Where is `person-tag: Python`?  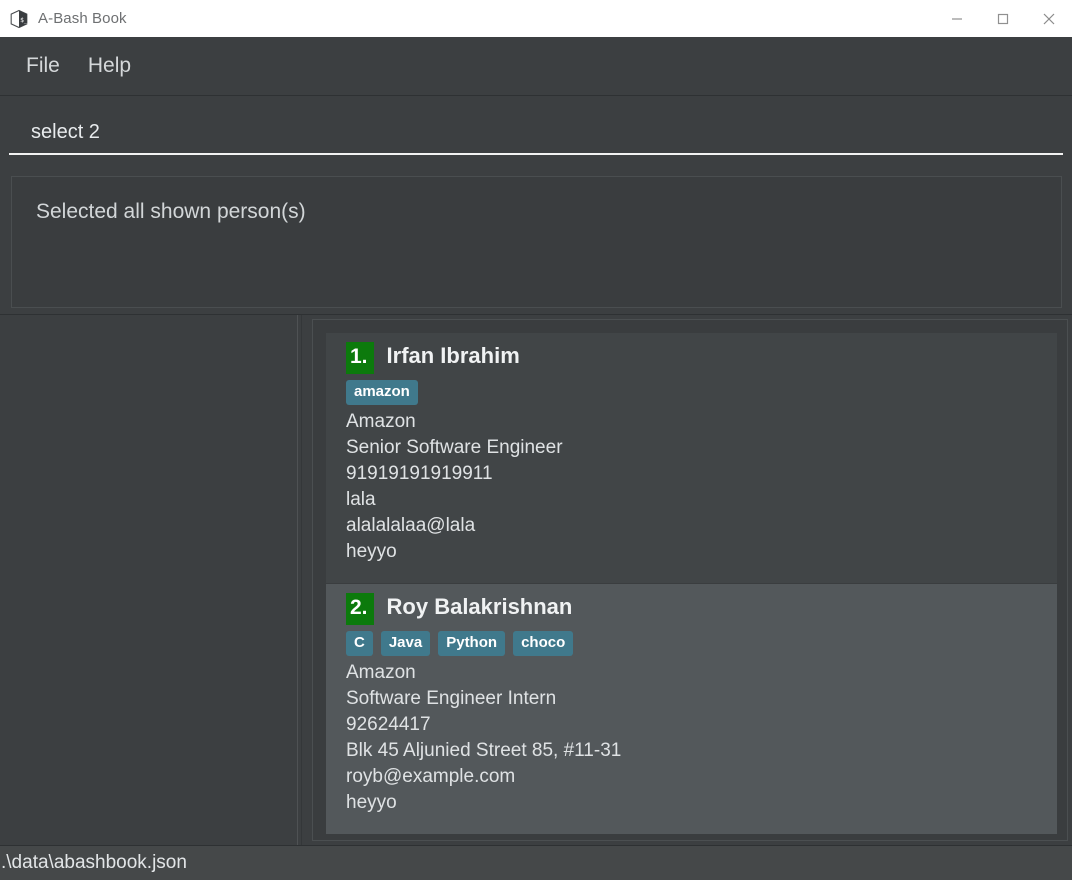 person-tag: Python is located at coordinates (472, 643).